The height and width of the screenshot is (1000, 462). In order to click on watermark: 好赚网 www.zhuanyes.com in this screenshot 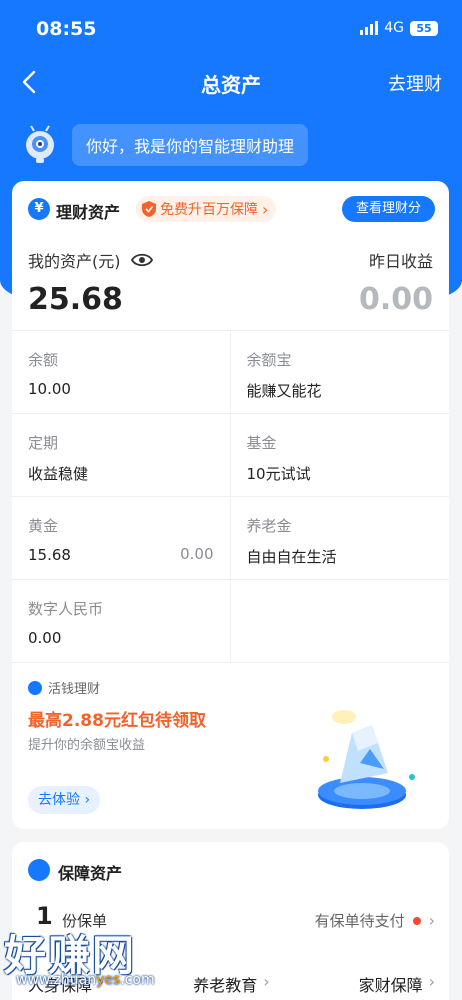, I will do `click(231, 959)`.